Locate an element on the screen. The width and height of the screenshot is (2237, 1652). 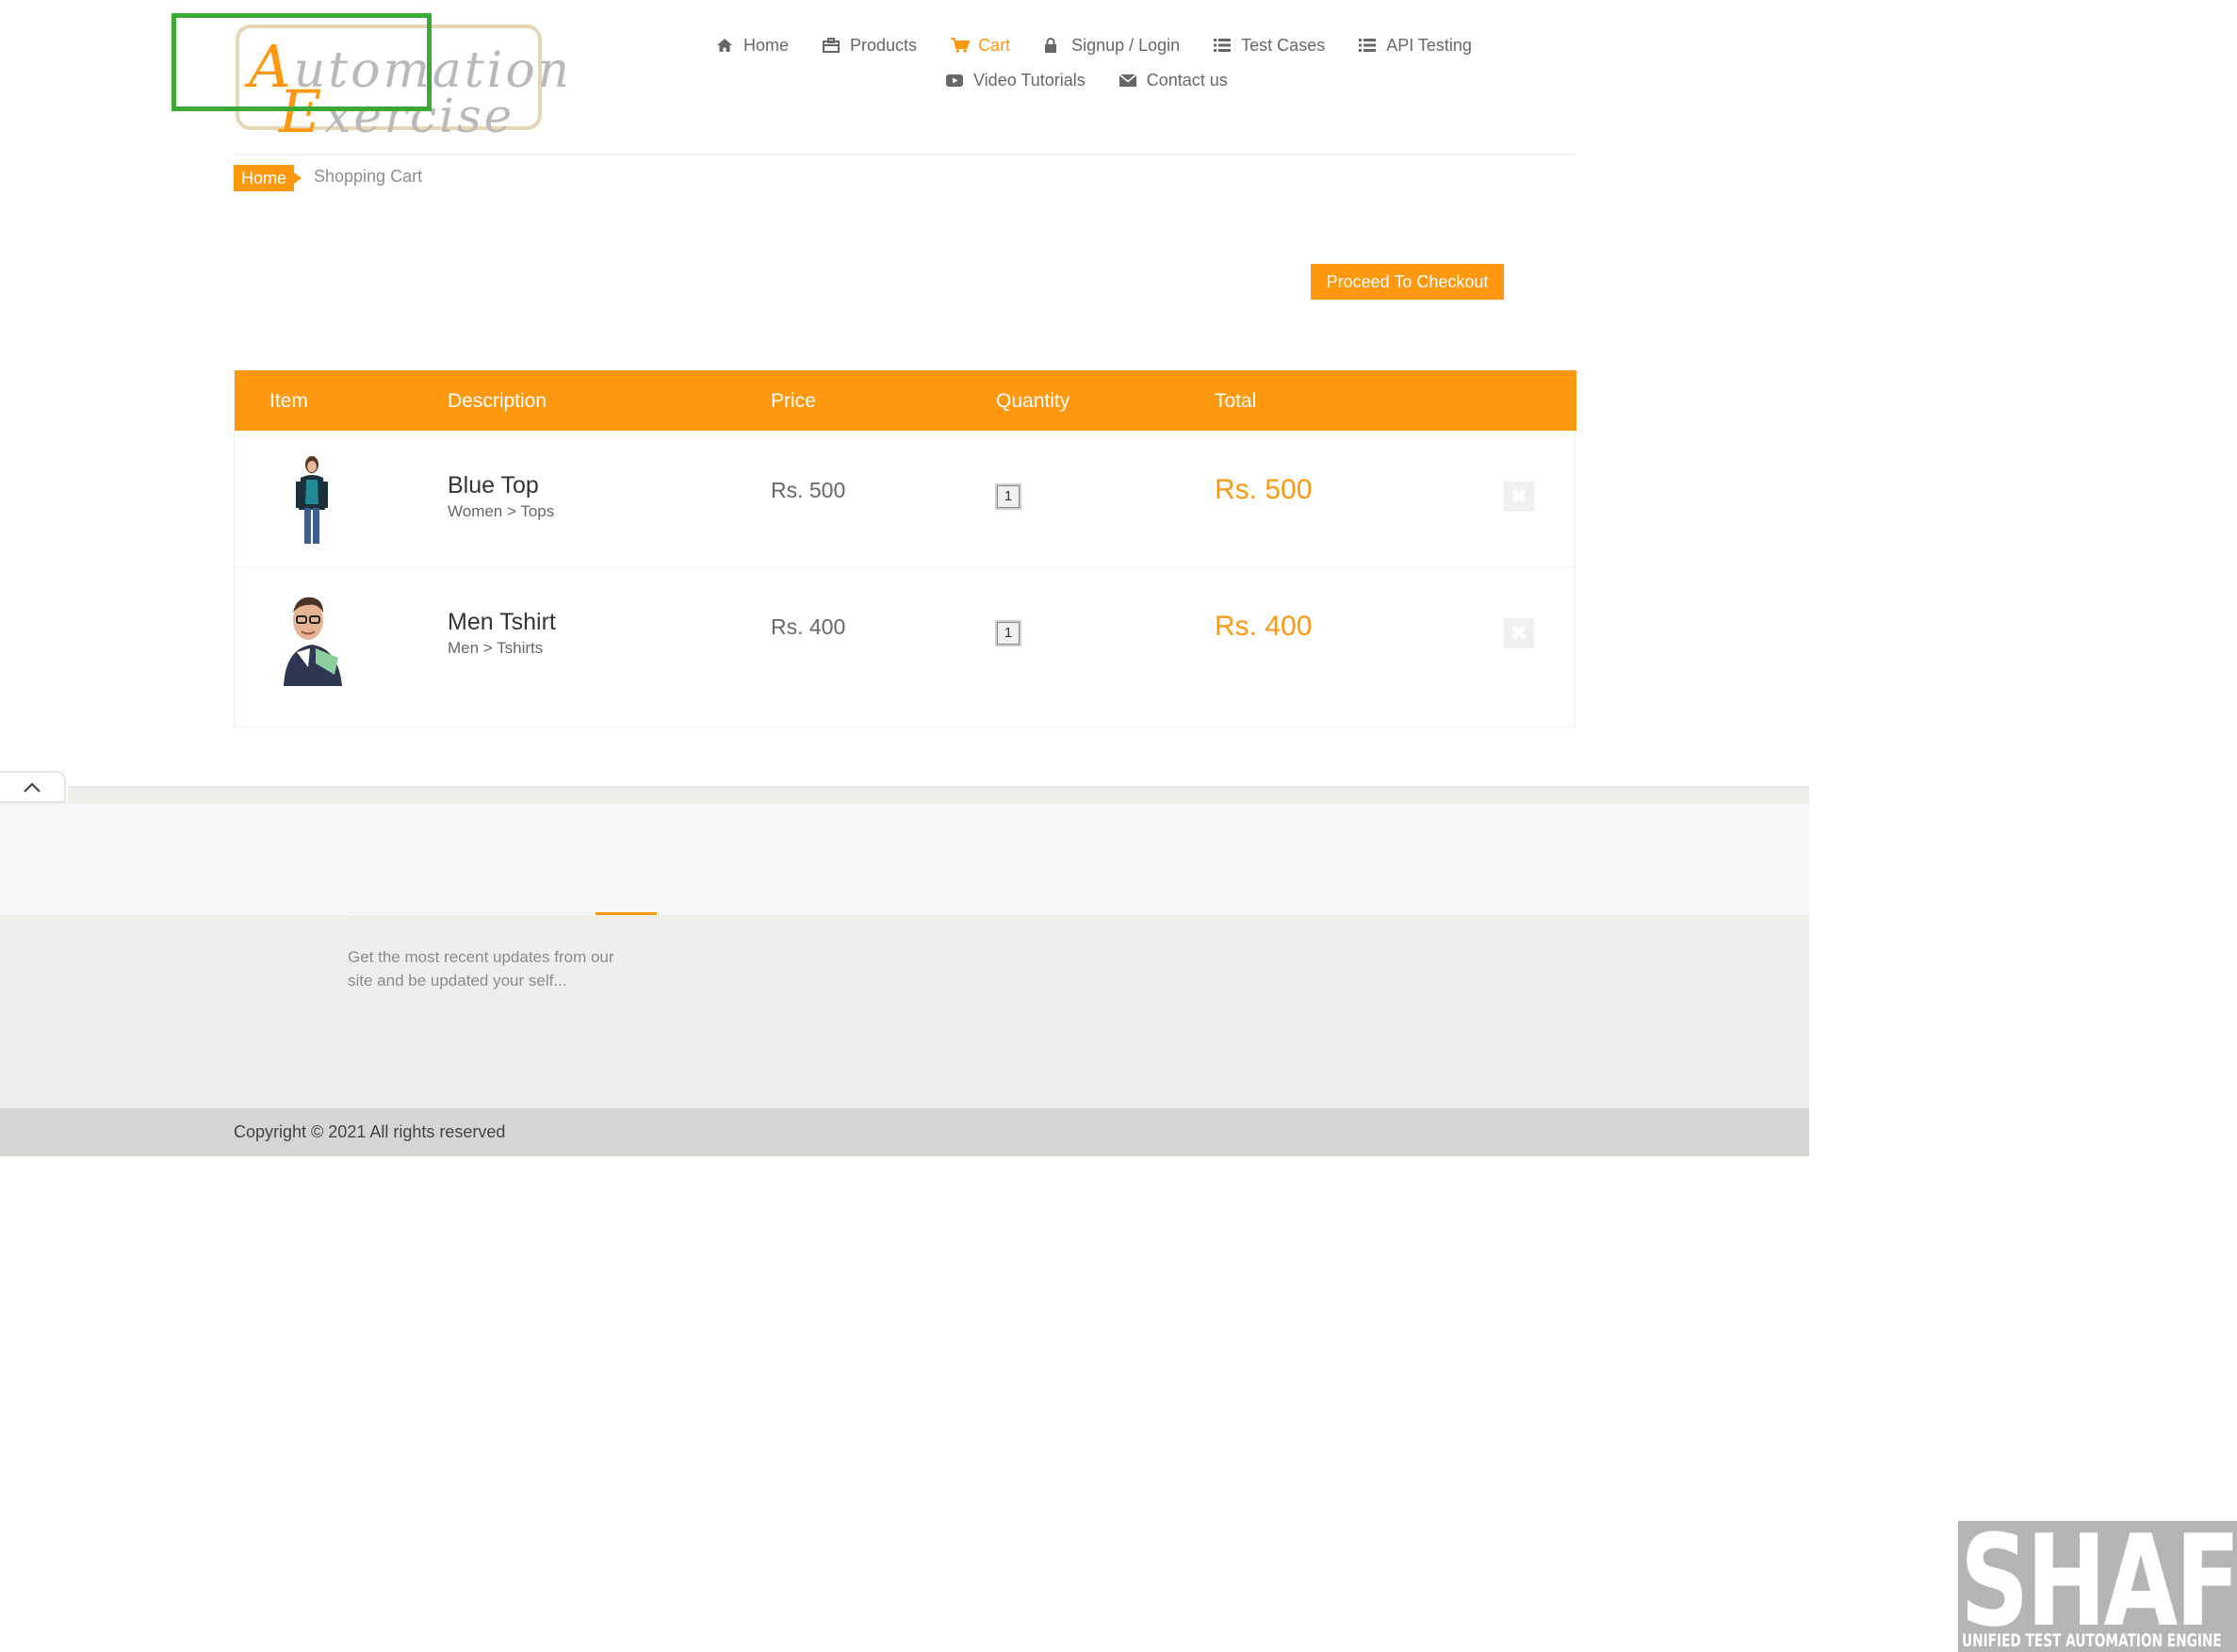
product-name: Blue Top is located at coordinates (494, 485).